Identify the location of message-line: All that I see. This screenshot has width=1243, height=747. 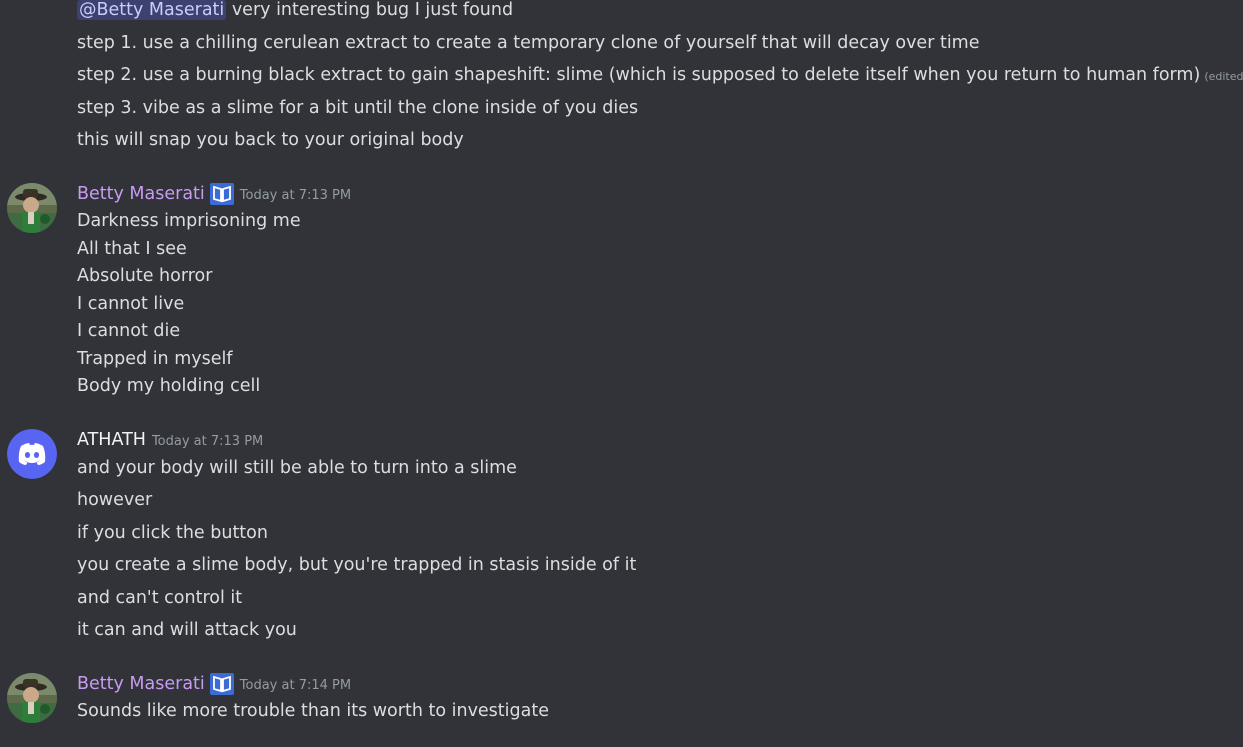
(132, 249).